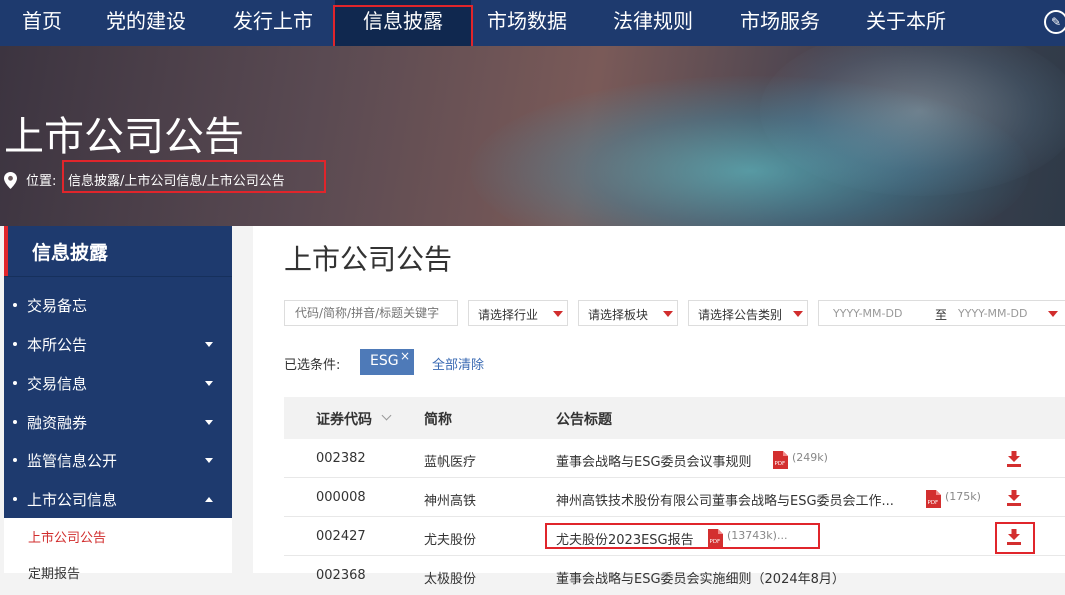 The height and width of the screenshot is (595, 1065). What do you see at coordinates (41, 181) in the screenshot?
I see `location-label: 位置:` at bounding box center [41, 181].